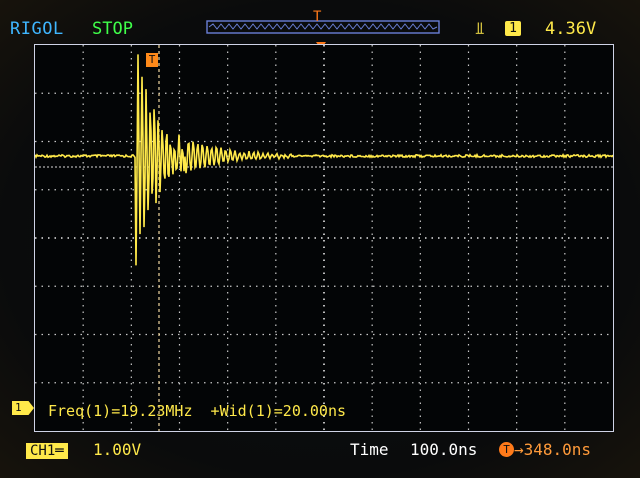 This screenshot has height=478, width=640. What do you see at coordinates (37, 29) in the screenshot?
I see `brand-logo: RIGOL` at bounding box center [37, 29].